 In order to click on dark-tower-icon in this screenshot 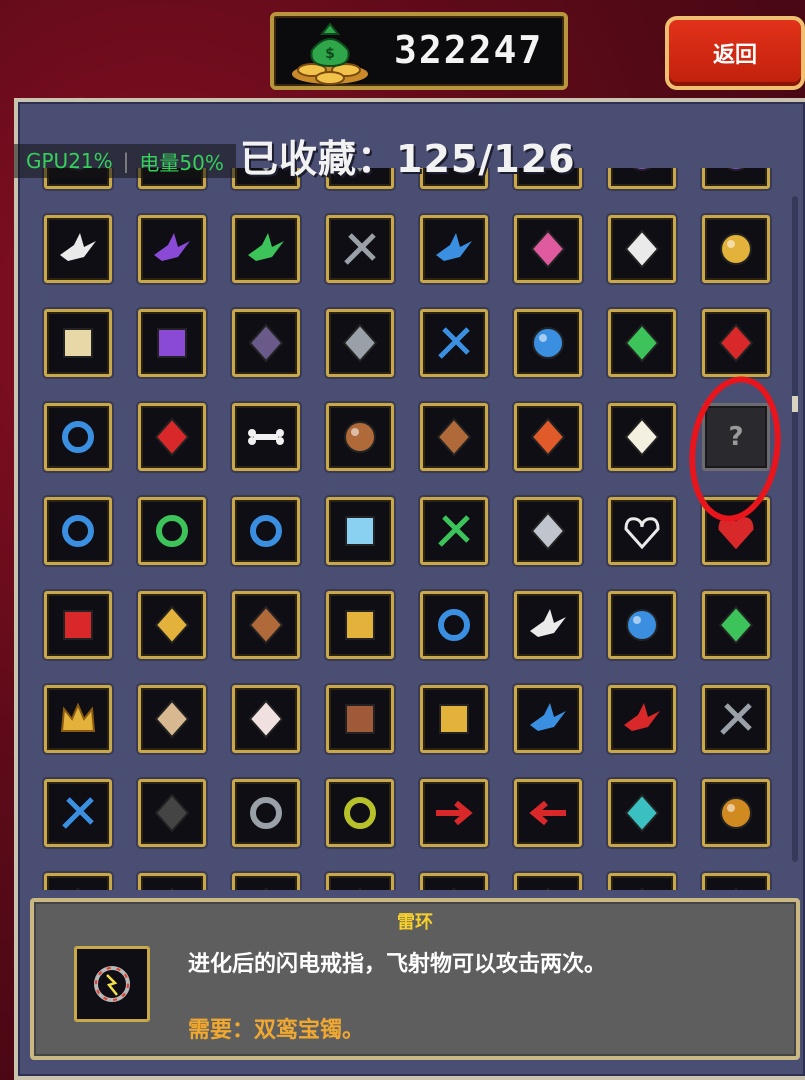, I will do `click(266, 343)`.